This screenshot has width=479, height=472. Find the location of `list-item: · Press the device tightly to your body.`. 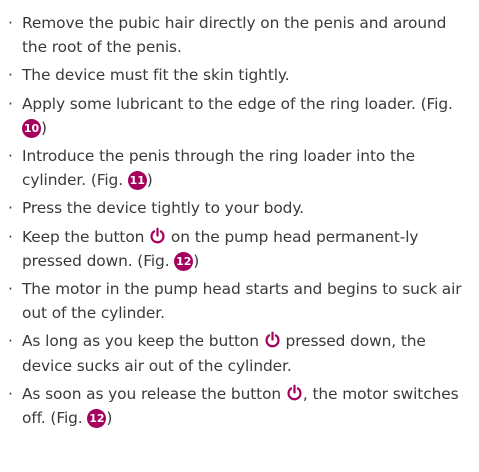

list-item: · Press the device tightly to your body. is located at coordinates (239, 208).